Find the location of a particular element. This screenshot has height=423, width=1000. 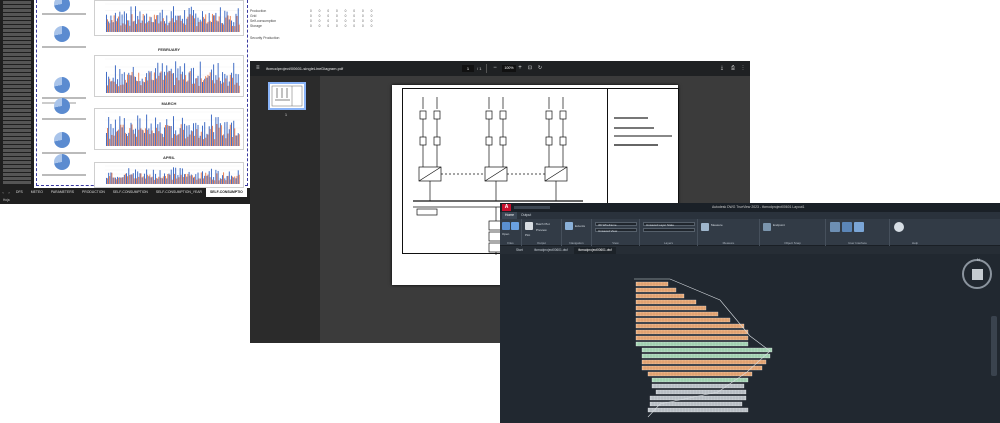

switch-windows-icon is located at coordinates (835, 227).